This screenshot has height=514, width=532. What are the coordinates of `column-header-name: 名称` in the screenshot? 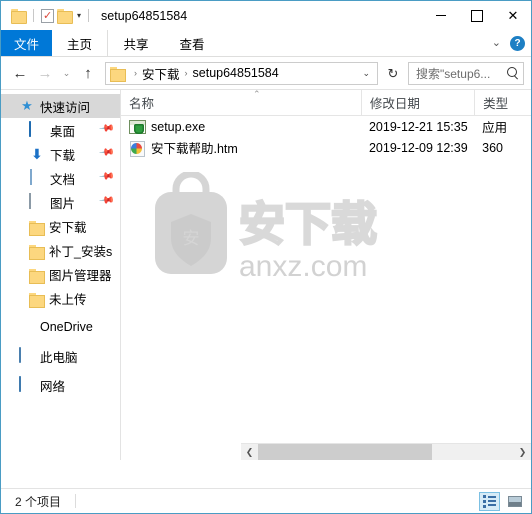 It's located at (241, 103).